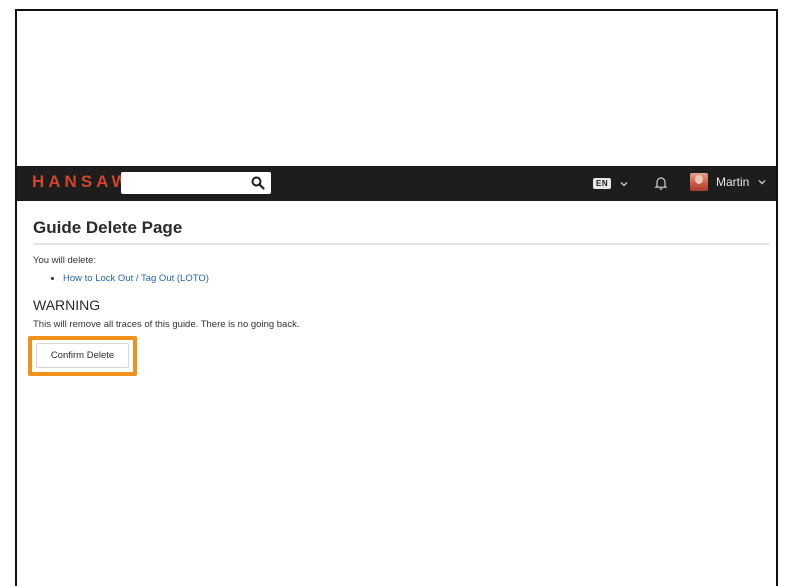 Image resolution: width=792 pixels, height=586 pixels. Describe the element at coordinates (733, 182) in the screenshot. I see `user-name: Martin` at that location.